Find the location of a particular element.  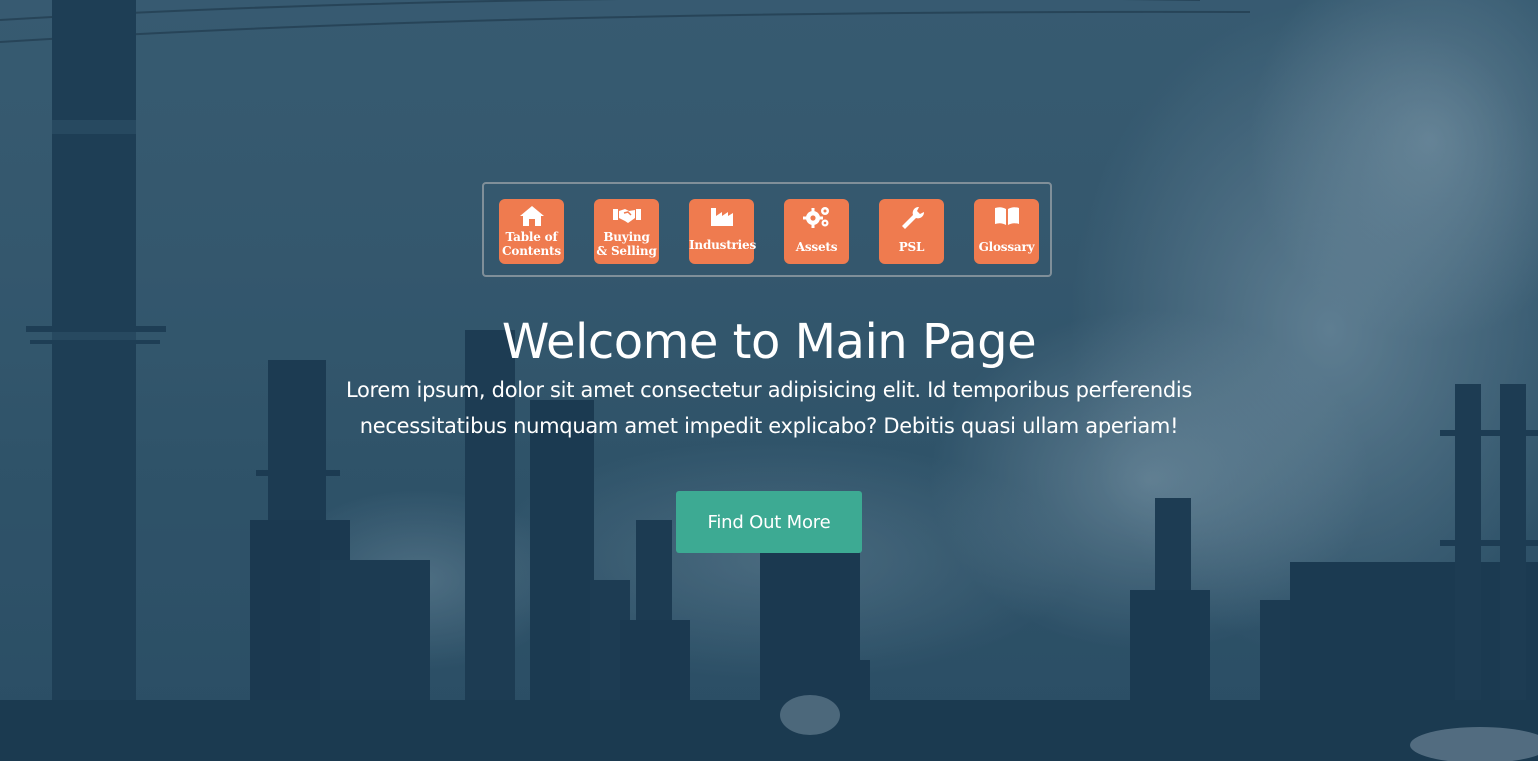

nav-tile-table-of-contents: Table of Contents is located at coordinates (531, 231).